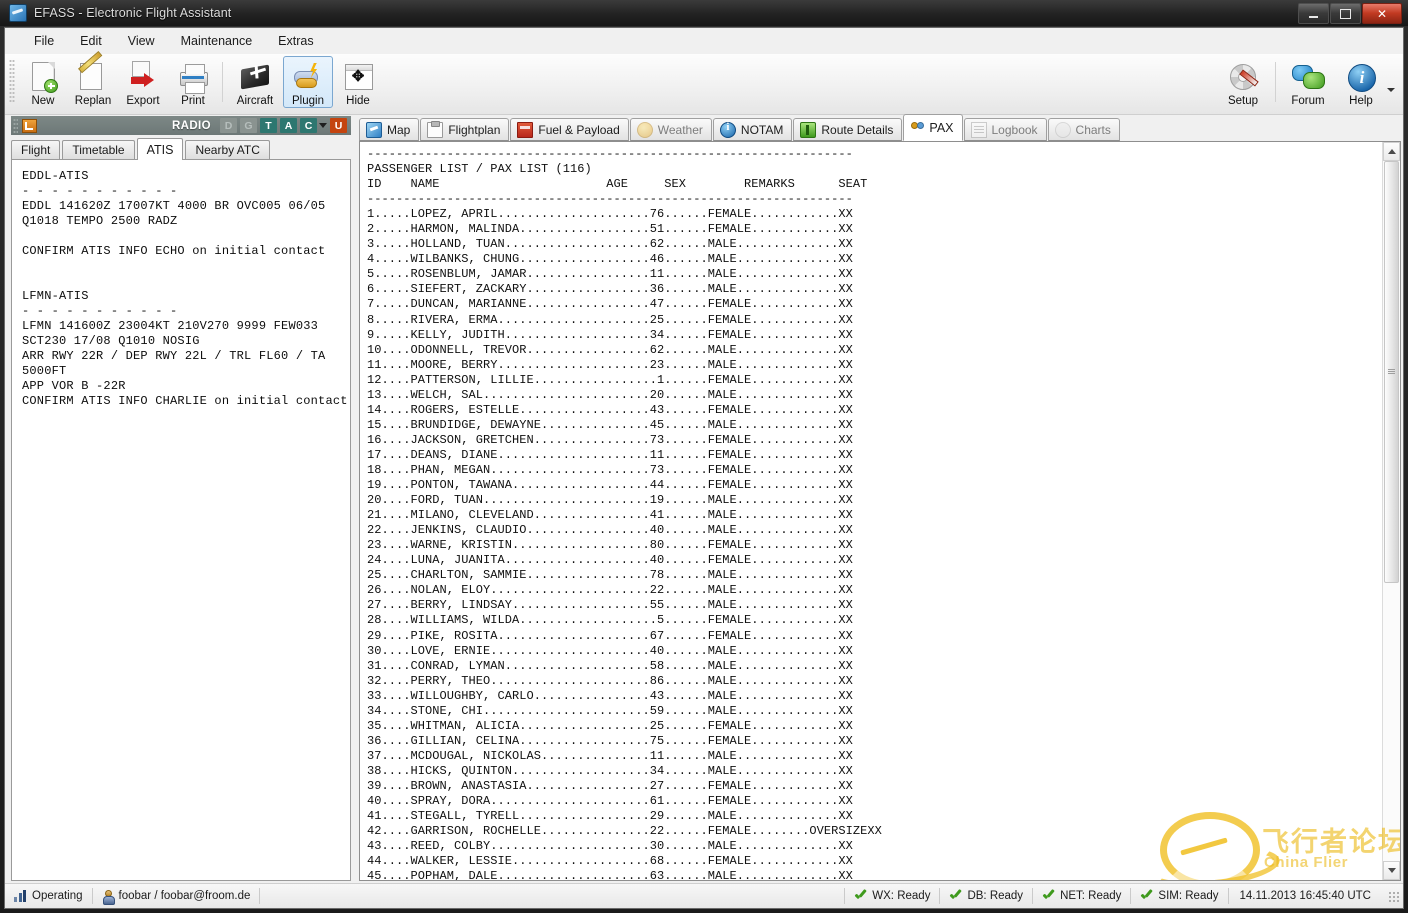 This screenshot has width=1408, height=913. I want to click on scroll-up-button, so click(1391, 151).